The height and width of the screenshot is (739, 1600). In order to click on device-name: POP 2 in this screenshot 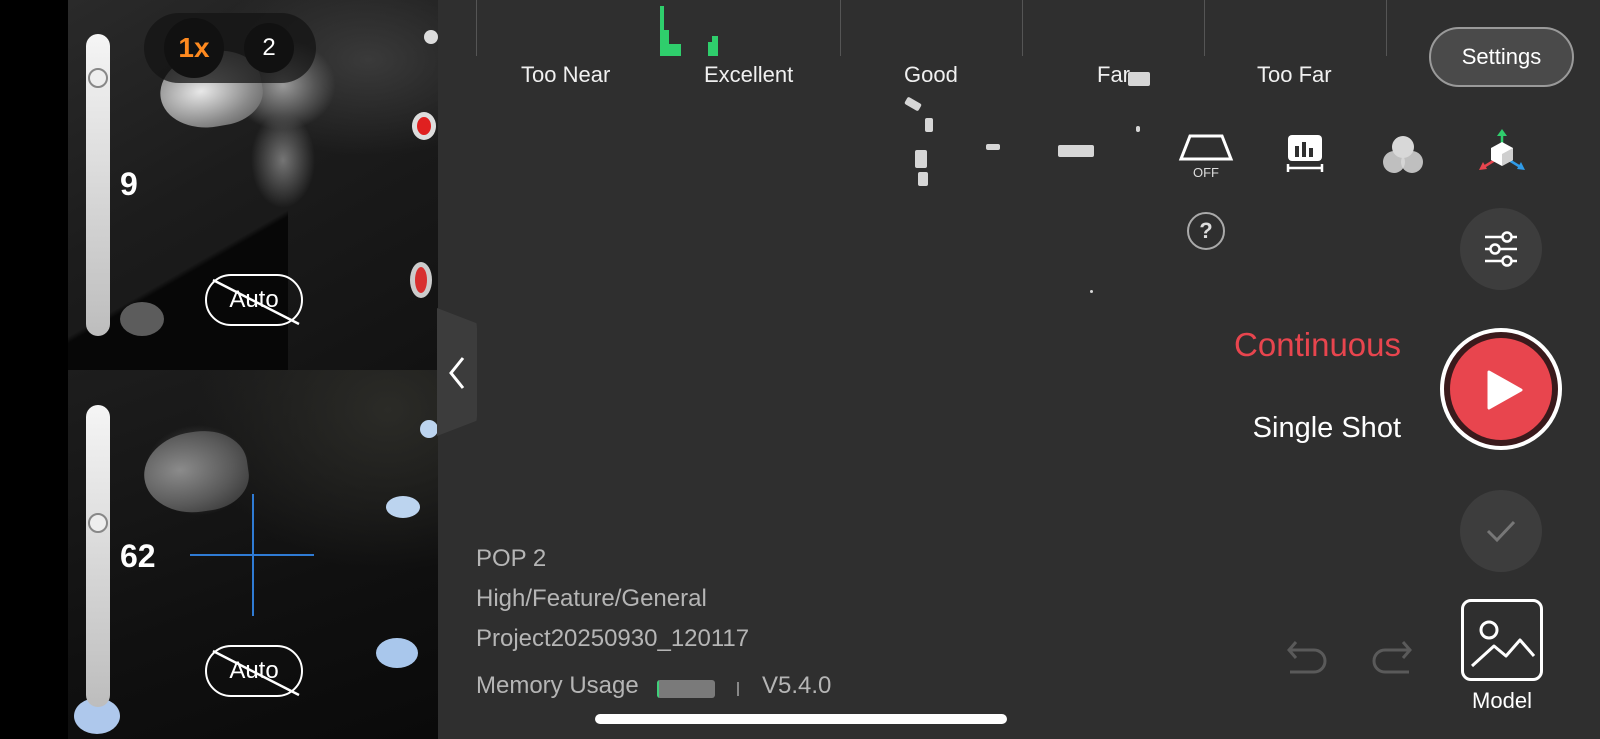, I will do `click(511, 558)`.